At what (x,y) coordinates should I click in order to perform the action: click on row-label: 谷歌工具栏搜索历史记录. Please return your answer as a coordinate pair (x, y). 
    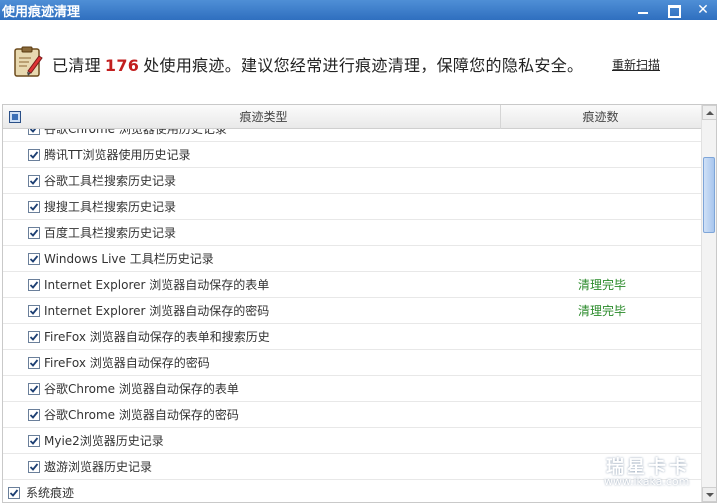
    Looking at the image, I should click on (110, 181).